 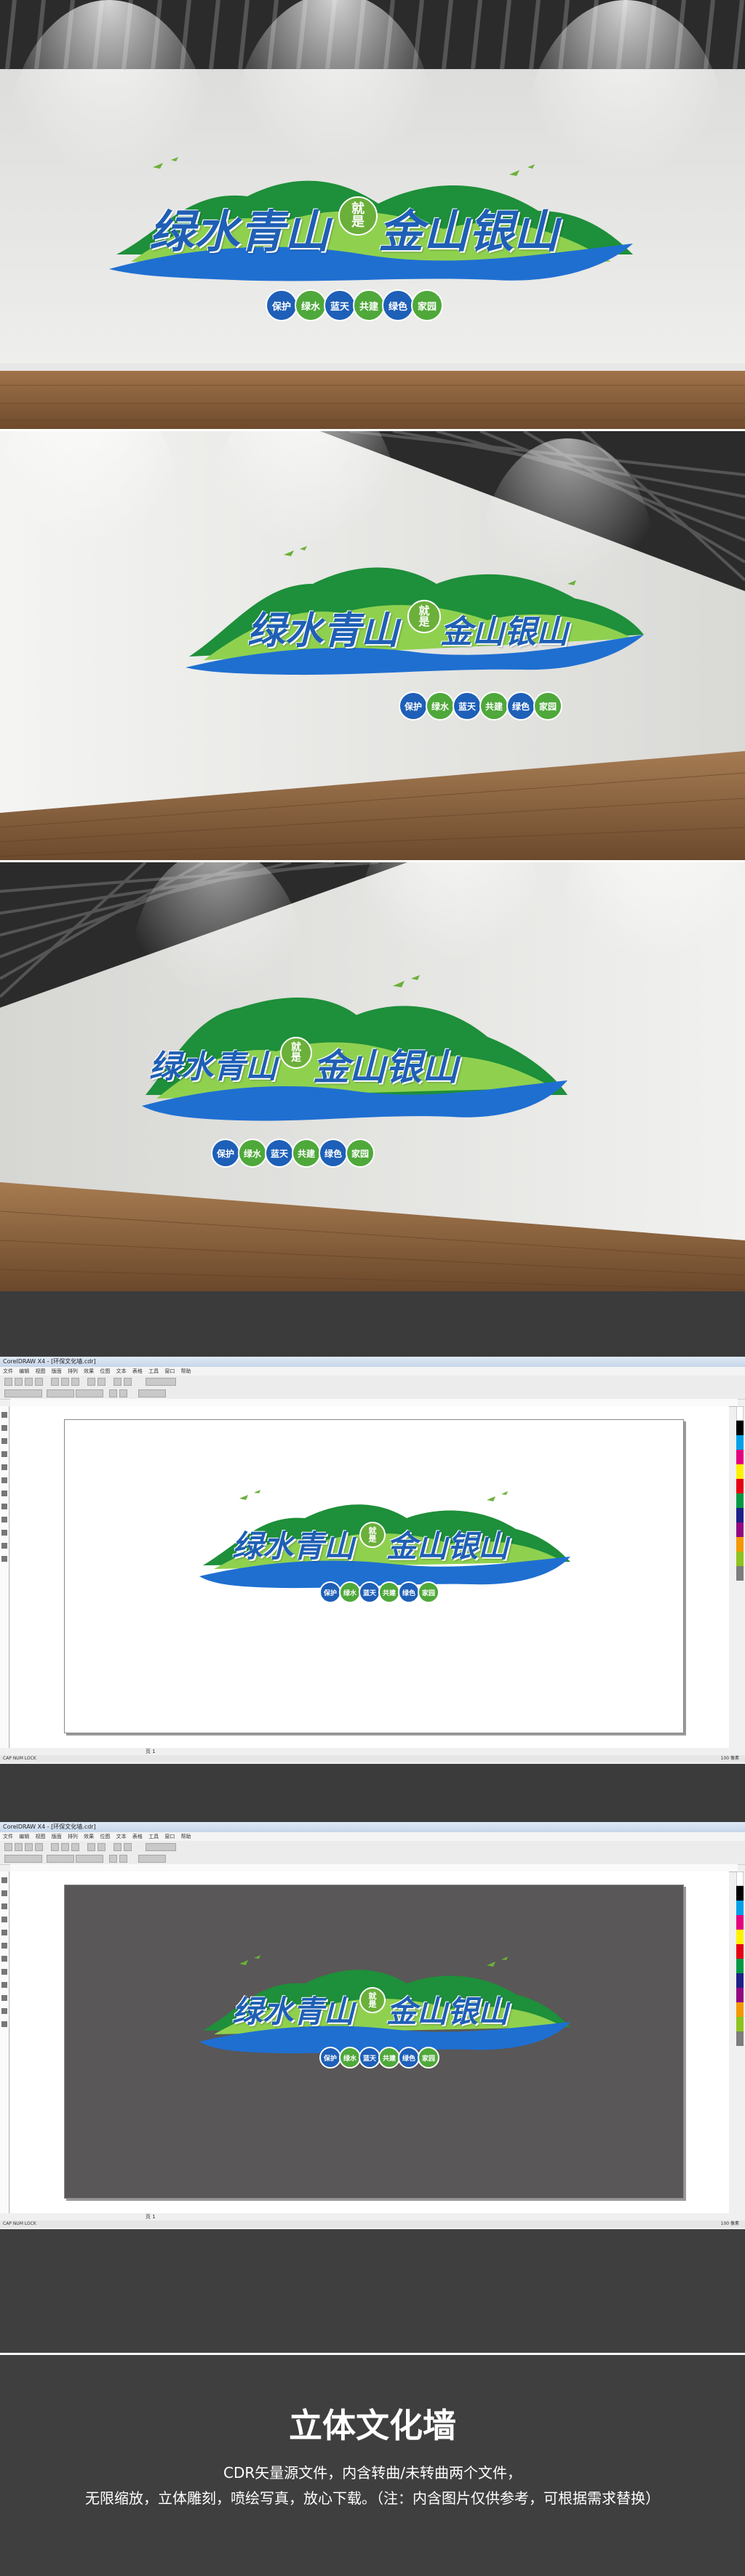 What do you see at coordinates (372, 2472) in the screenshot?
I see `footer-line-1: CDR矢量源文件，内含转曲/未转曲两个文件，` at bounding box center [372, 2472].